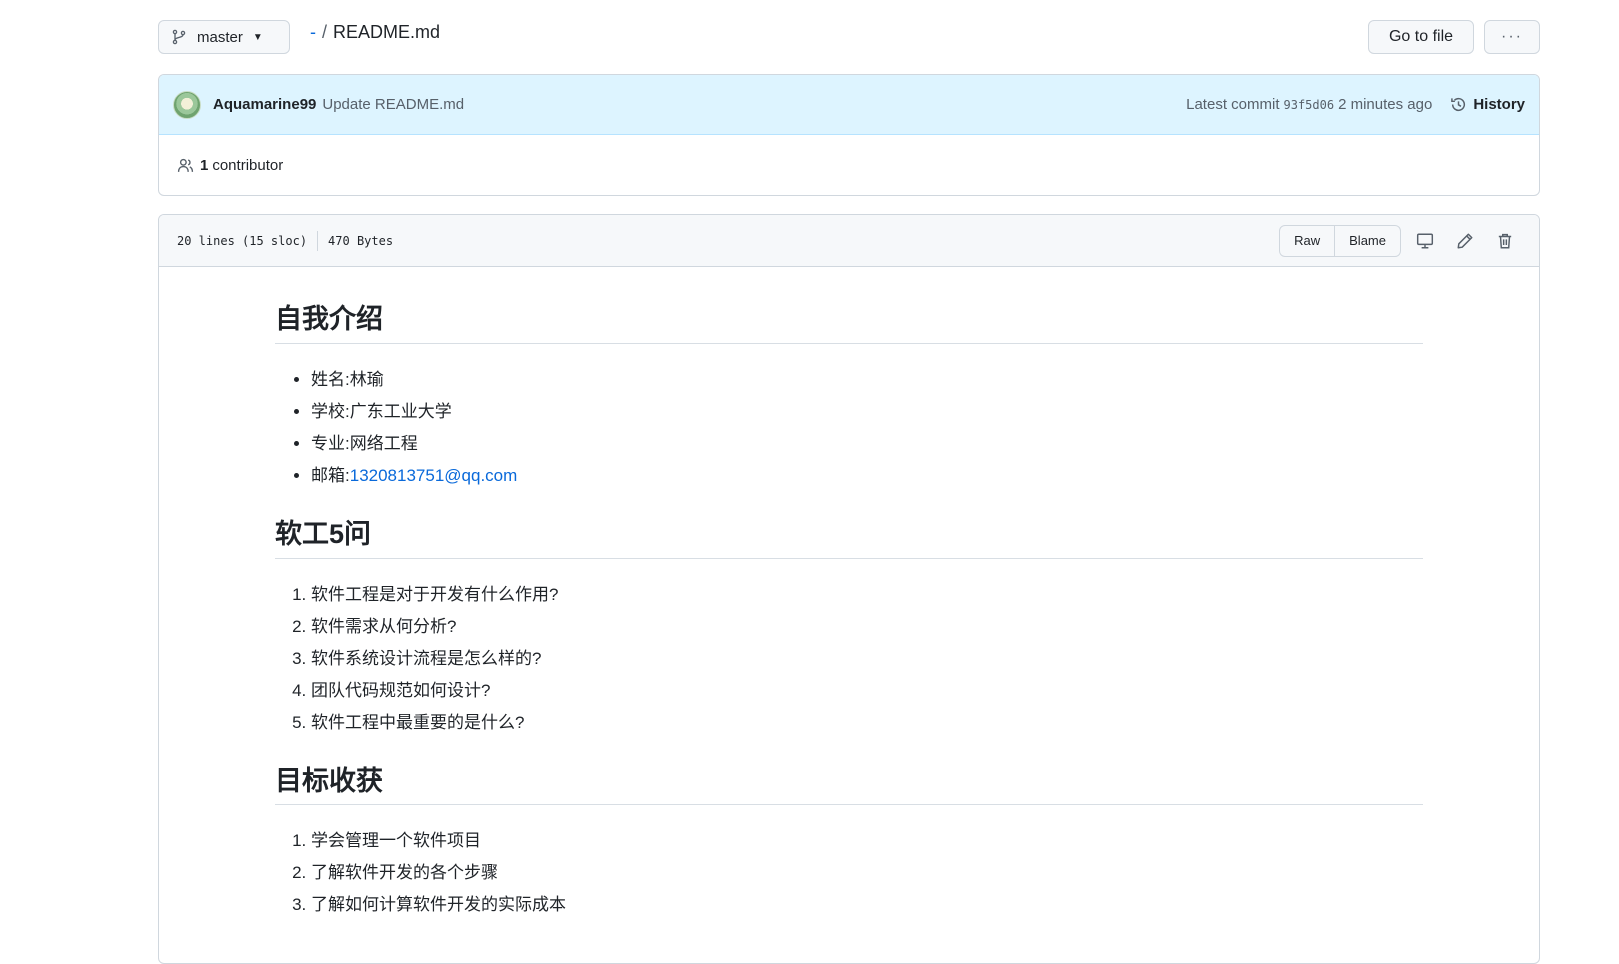  Describe the element at coordinates (1385, 104) in the screenshot. I see `commit-time: 2 minutes ago` at that location.